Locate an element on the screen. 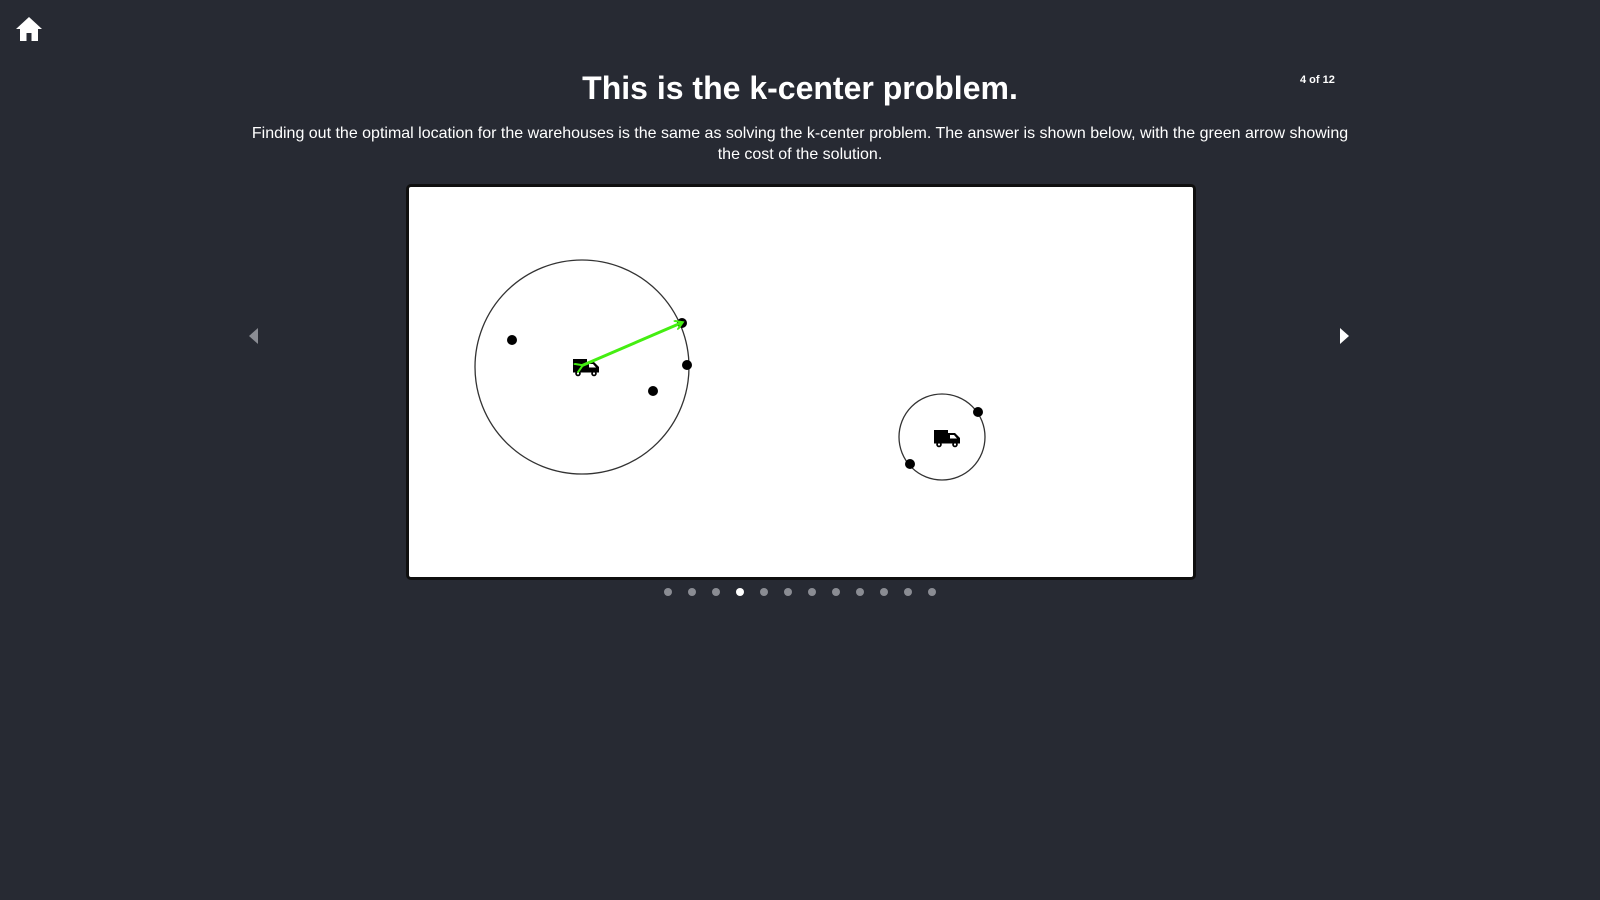 The height and width of the screenshot is (900, 1600). slide-pagination is located at coordinates (800, 592).